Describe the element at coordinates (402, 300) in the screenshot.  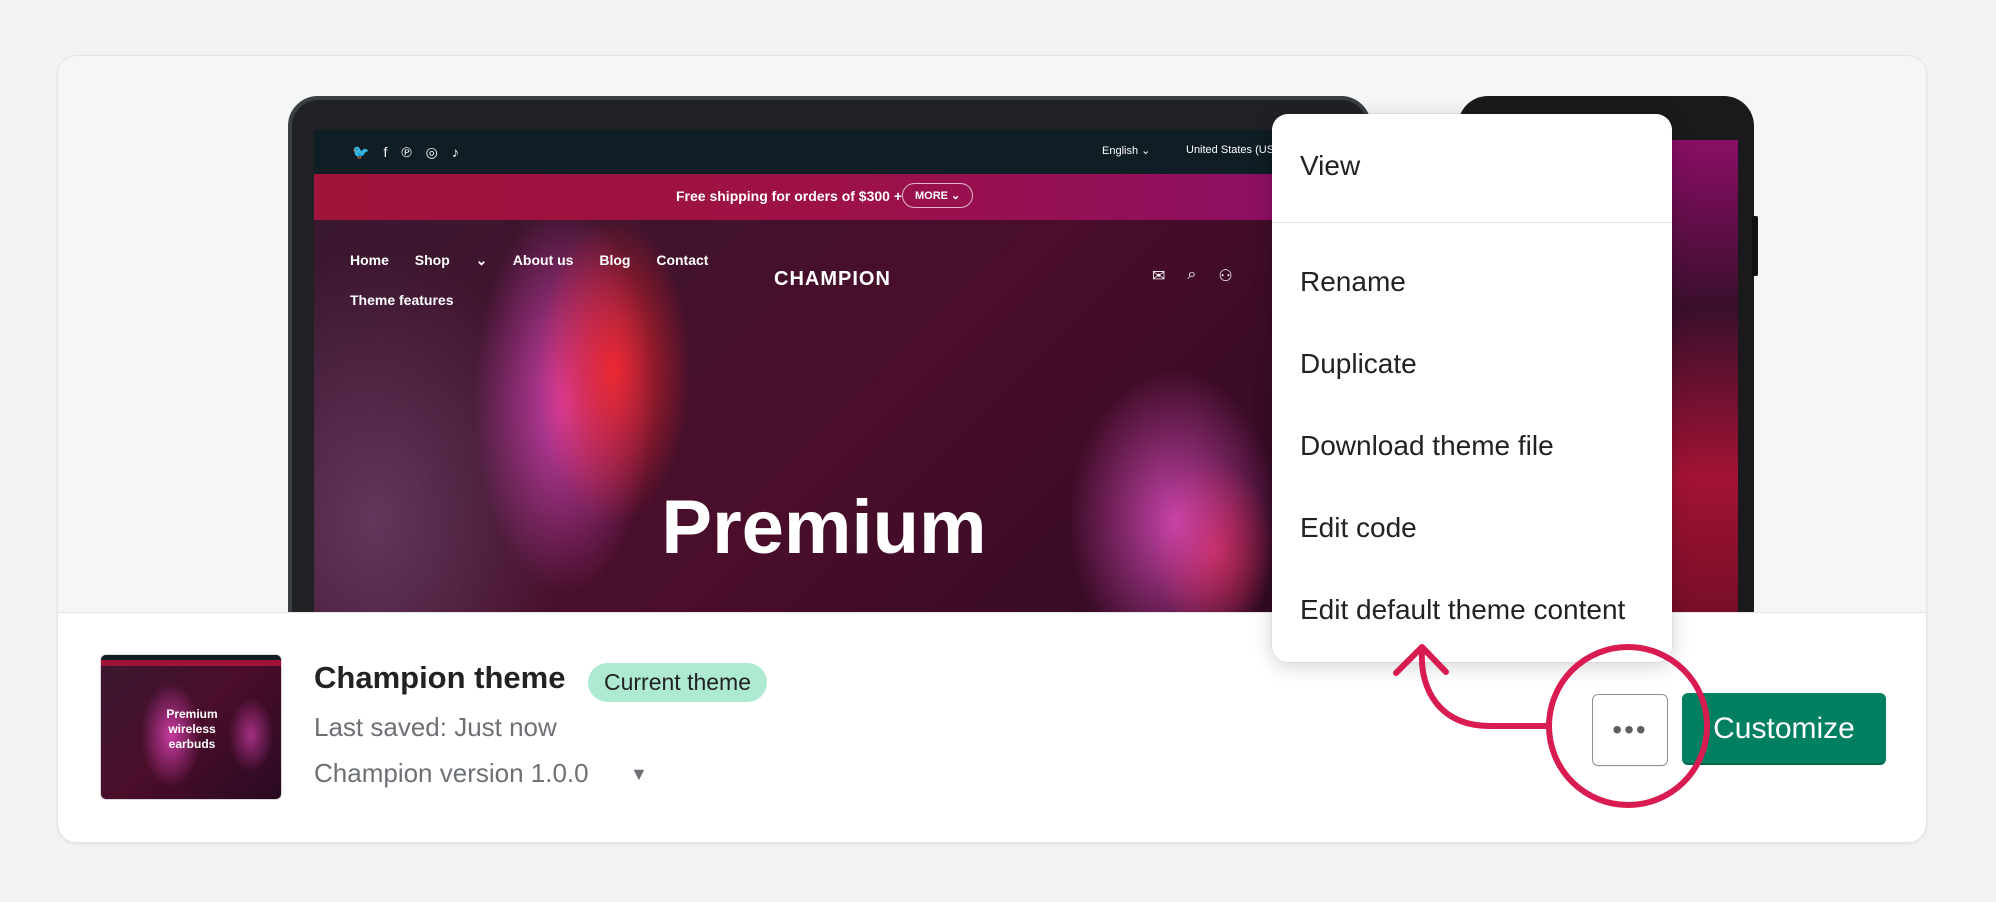
I see `nav-item-theme-features: Theme features` at that location.